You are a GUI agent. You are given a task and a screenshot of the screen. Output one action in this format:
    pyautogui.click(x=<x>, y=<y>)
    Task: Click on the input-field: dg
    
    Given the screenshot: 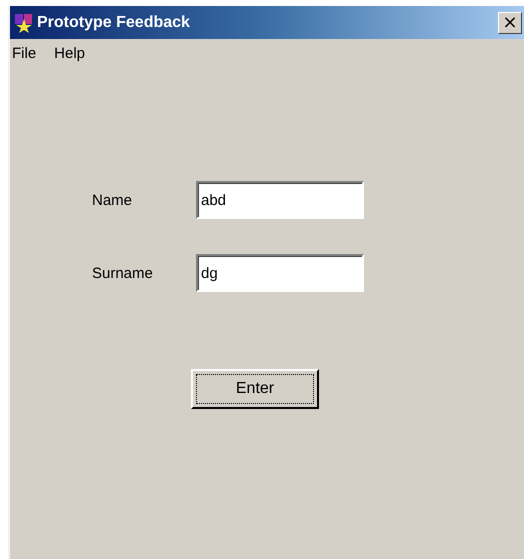 What is the action you would take?
    pyautogui.click(x=280, y=273)
    